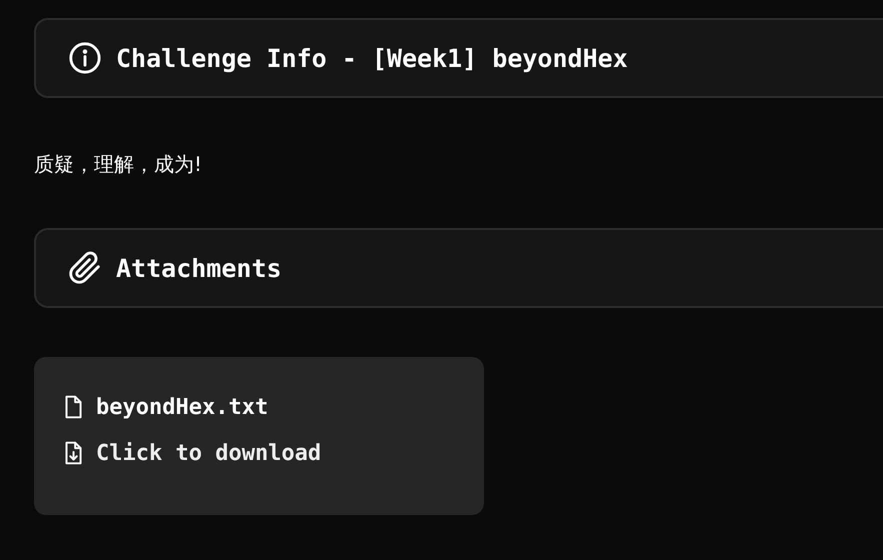  What do you see at coordinates (209, 453) in the screenshot?
I see `download-link: Click to download` at bounding box center [209, 453].